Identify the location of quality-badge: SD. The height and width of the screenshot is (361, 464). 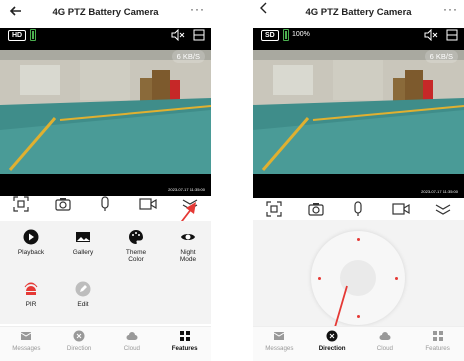
(270, 35).